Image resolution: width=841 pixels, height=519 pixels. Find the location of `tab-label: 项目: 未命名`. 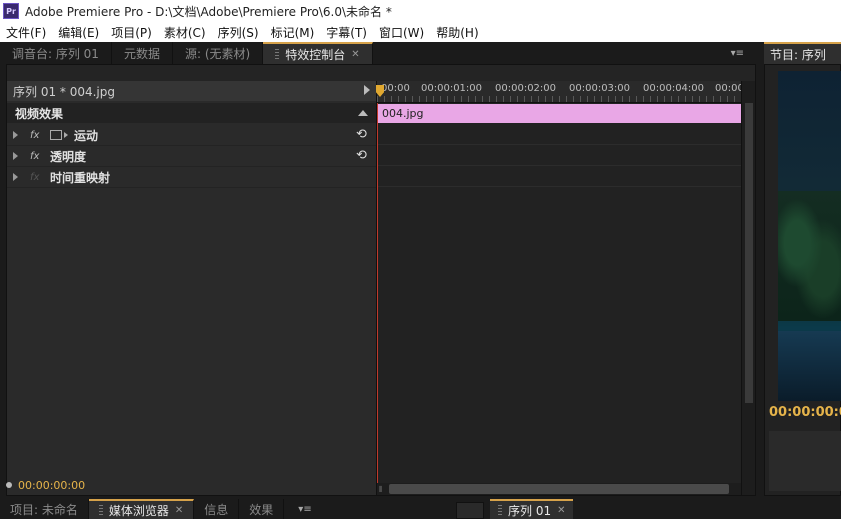

tab-label: 项目: 未命名 is located at coordinates (44, 509).